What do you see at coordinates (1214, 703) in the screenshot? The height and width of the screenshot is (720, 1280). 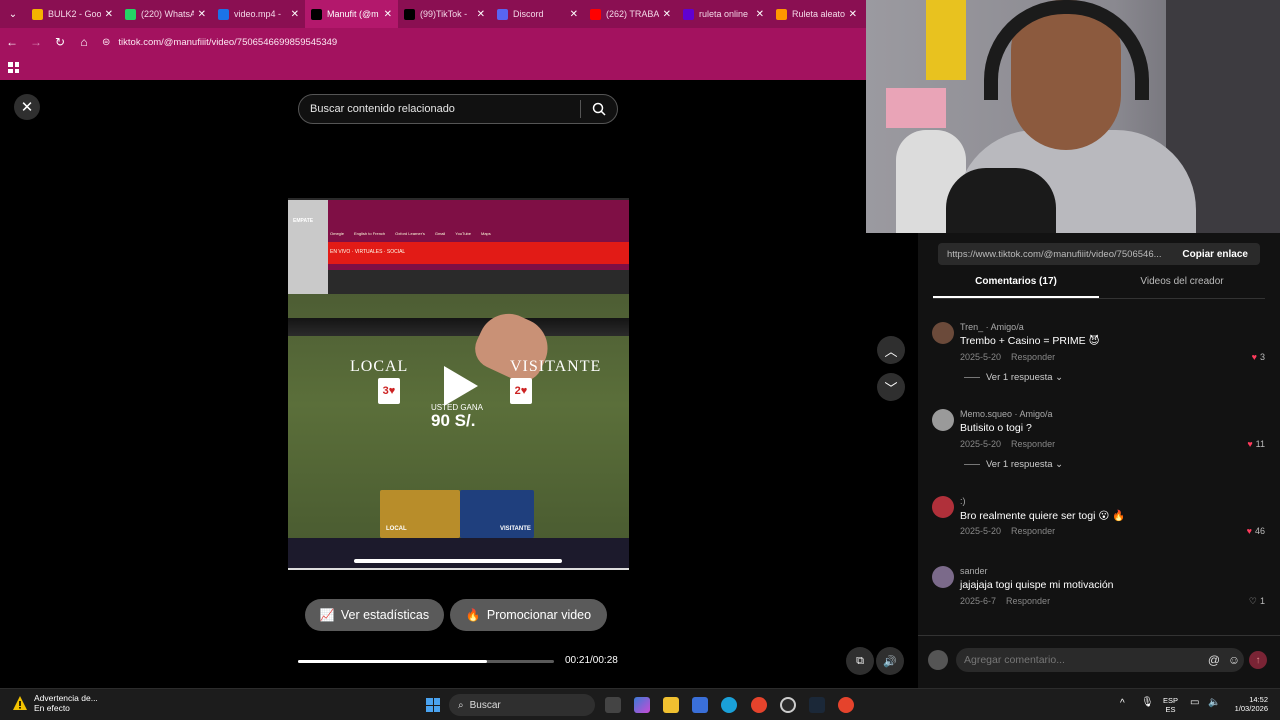 I see `volume-icon: 🔈` at bounding box center [1214, 703].